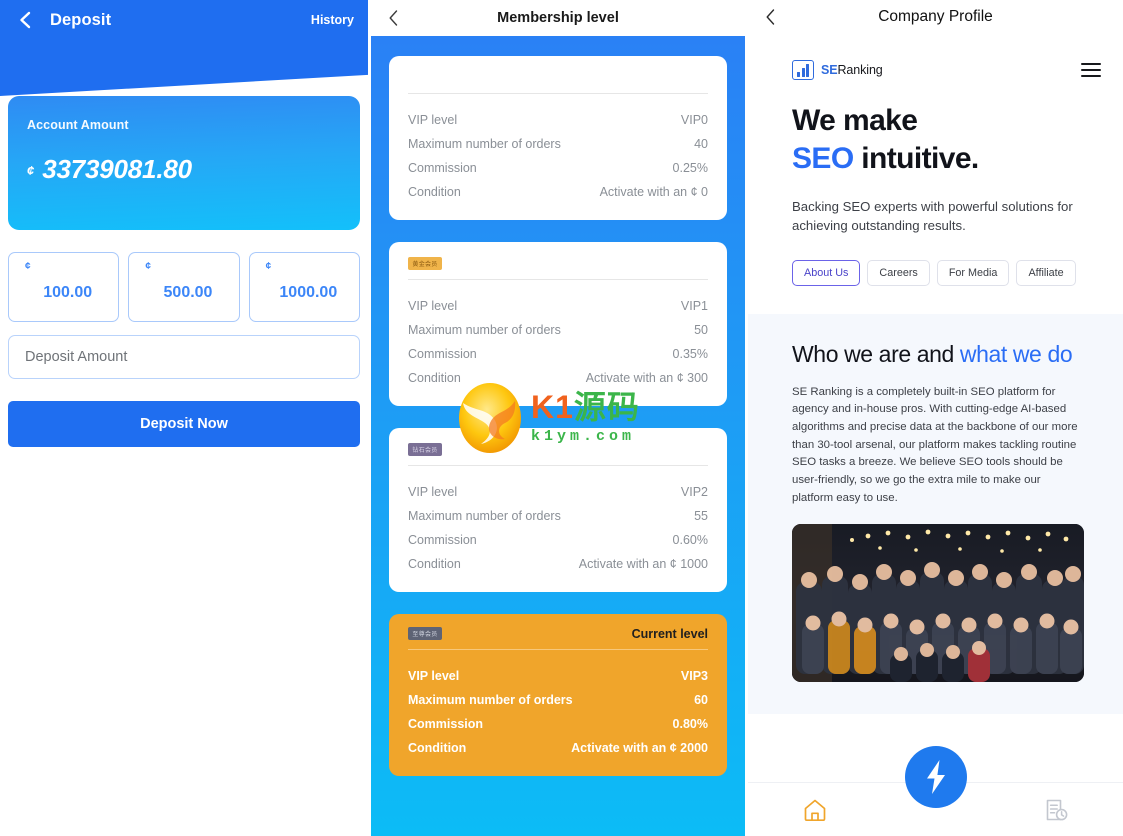 The width and height of the screenshot is (1123, 836). I want to click on vip-level-value: VIP2, so click(694, 492).